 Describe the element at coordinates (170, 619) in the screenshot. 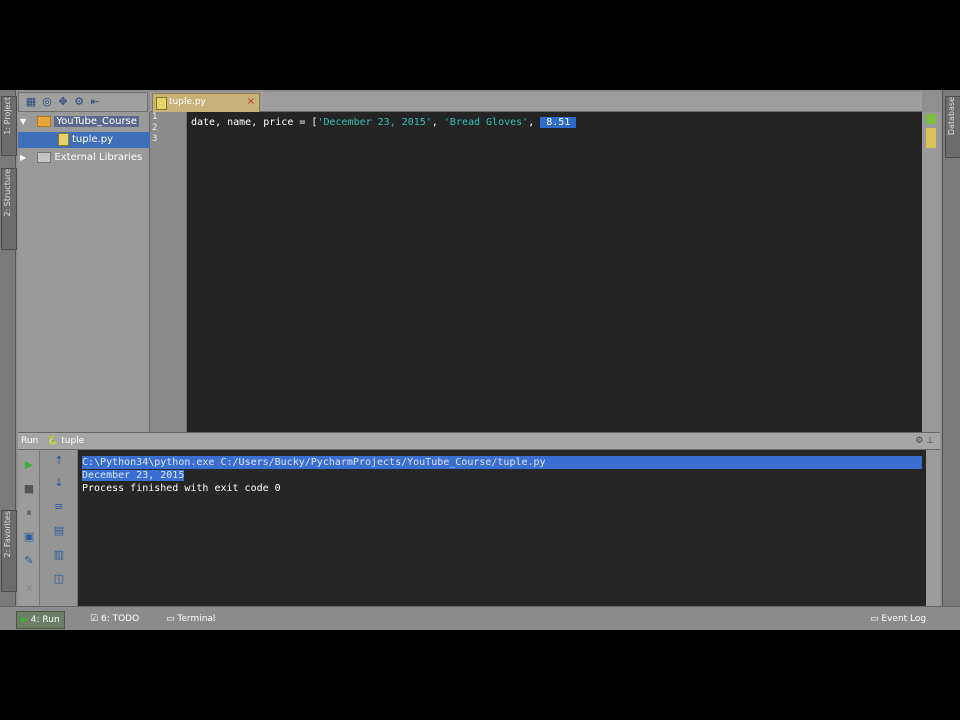

I see `terminal-icon: ▭` at that location.